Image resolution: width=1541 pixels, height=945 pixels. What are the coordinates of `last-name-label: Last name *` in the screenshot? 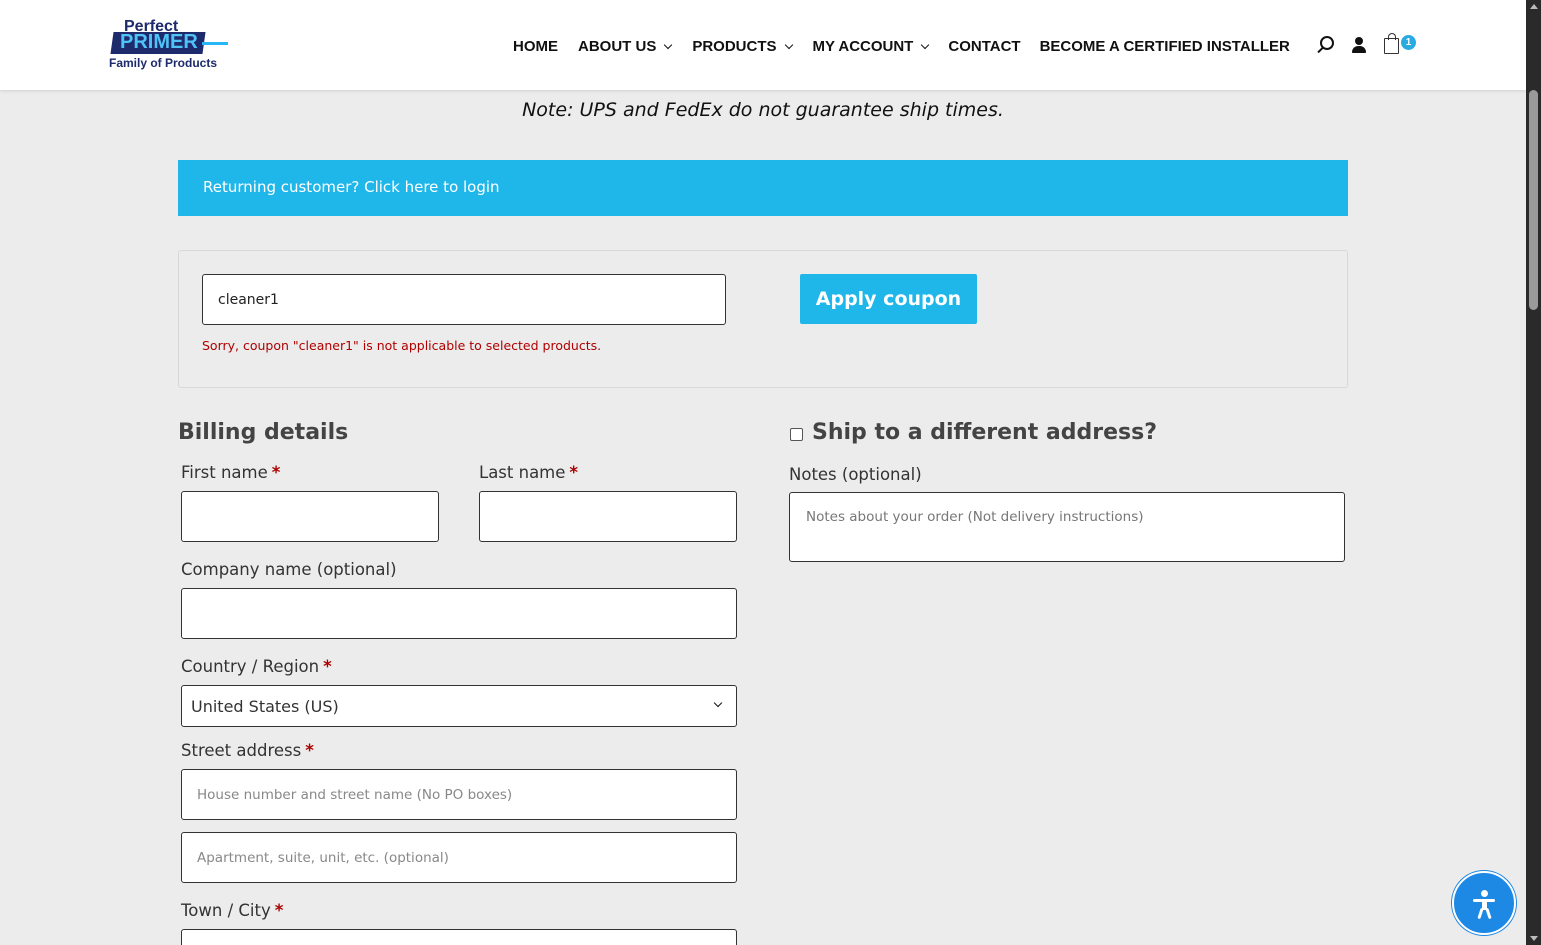 It's located at (529, 472).